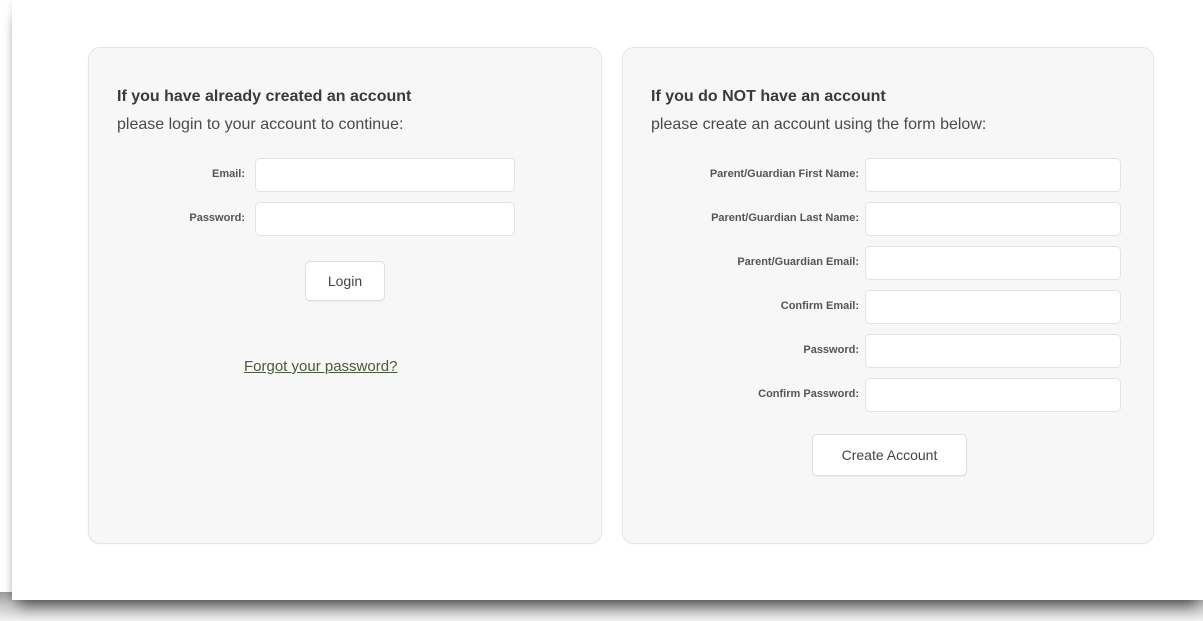  What do you see at coordinates (264, 96) in the screenshot?
I see `login-heading: If you have already created an account` at bounding box center [264, 96].